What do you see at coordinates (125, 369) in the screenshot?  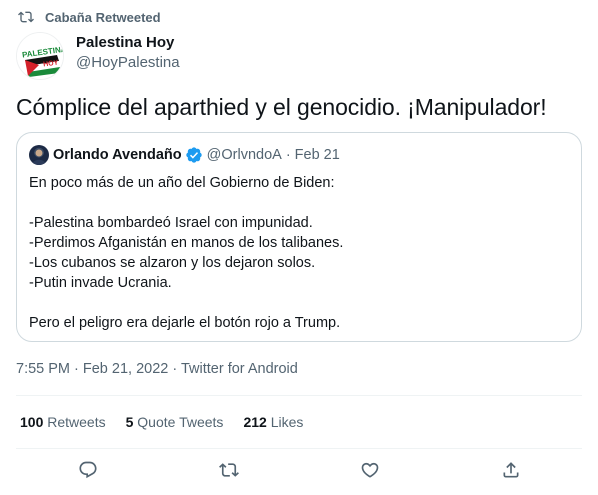 I see `tweet-date: Feb 21, 2022` at bounding box center [125, 369].